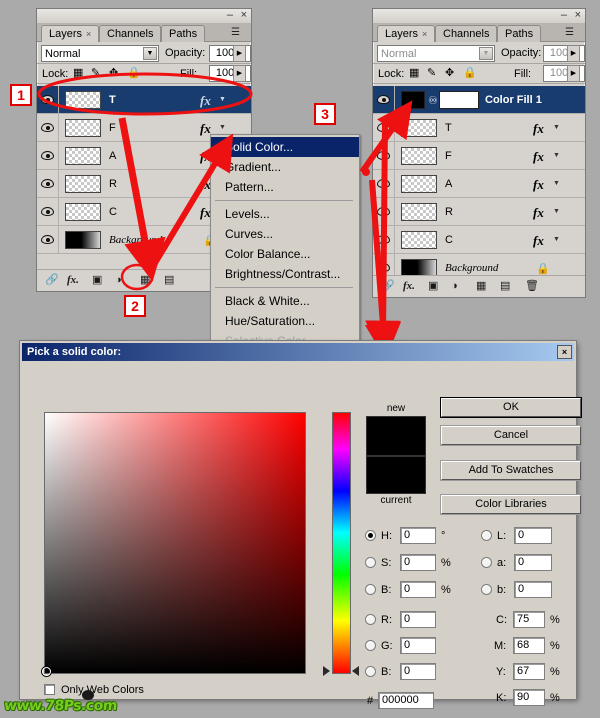 The image size is (600, 718). What do you see at coordinates (370, 535) in the screenshot?
I see `hsb-h-radio` at bounding box center [370, 535].